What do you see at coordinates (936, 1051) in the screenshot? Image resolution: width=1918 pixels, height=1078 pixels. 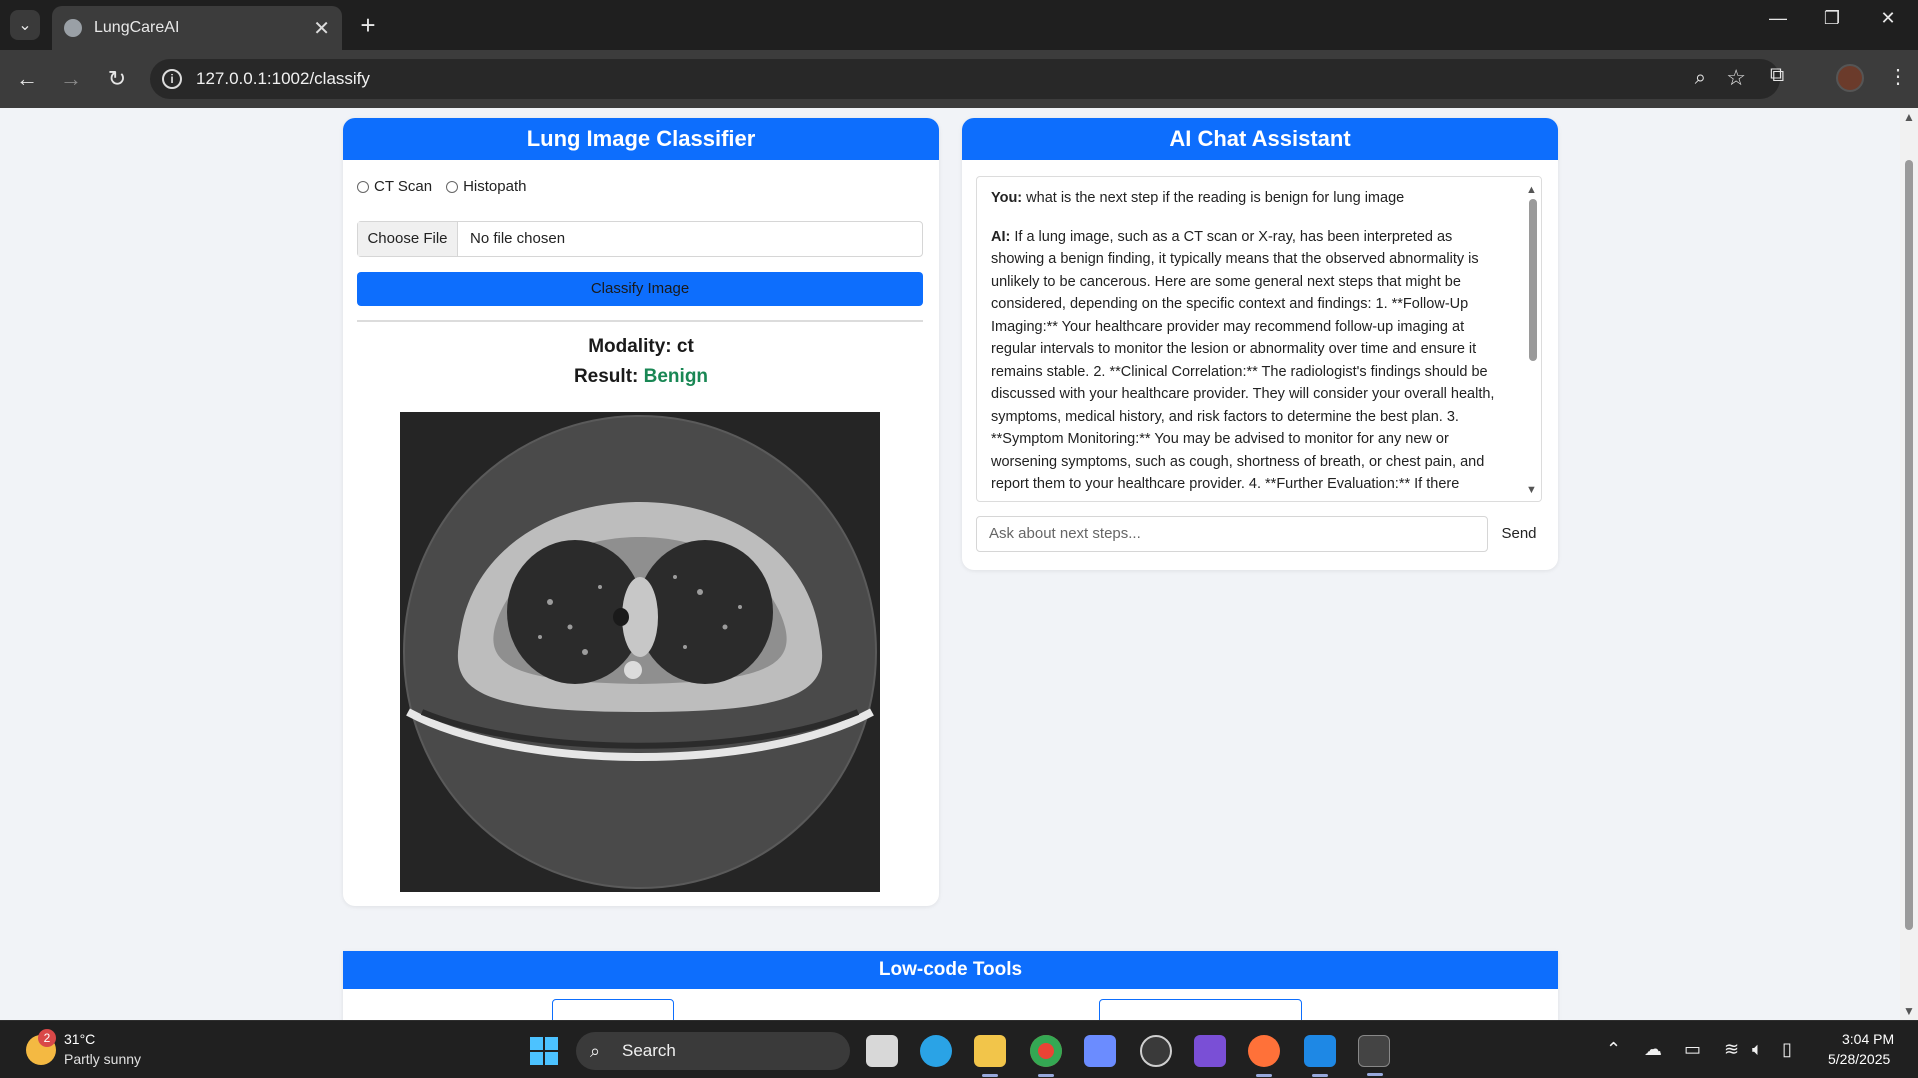 I see `telegram-icon` at bounding box center [936, 1051].